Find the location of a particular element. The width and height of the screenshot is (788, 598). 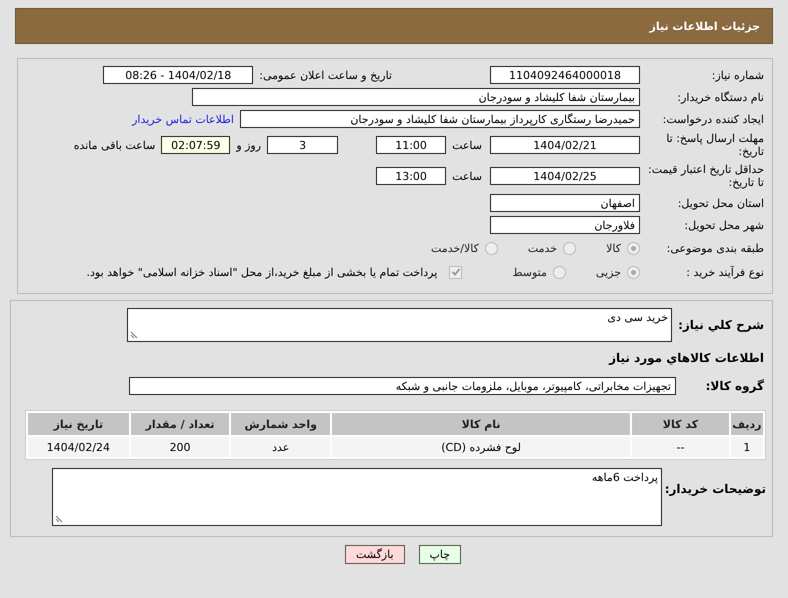

field-label: استان محل تحویل: is located at coordinates (720, 203).